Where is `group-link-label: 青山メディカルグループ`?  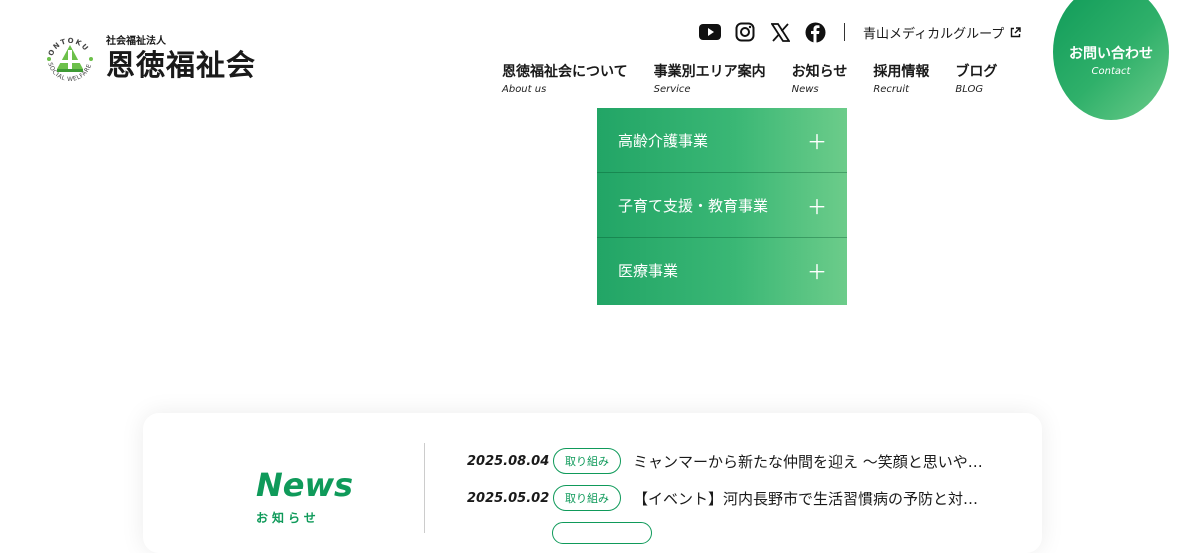
group-link-label: 青山メディカルグループ is located at coordinates (934, 34).